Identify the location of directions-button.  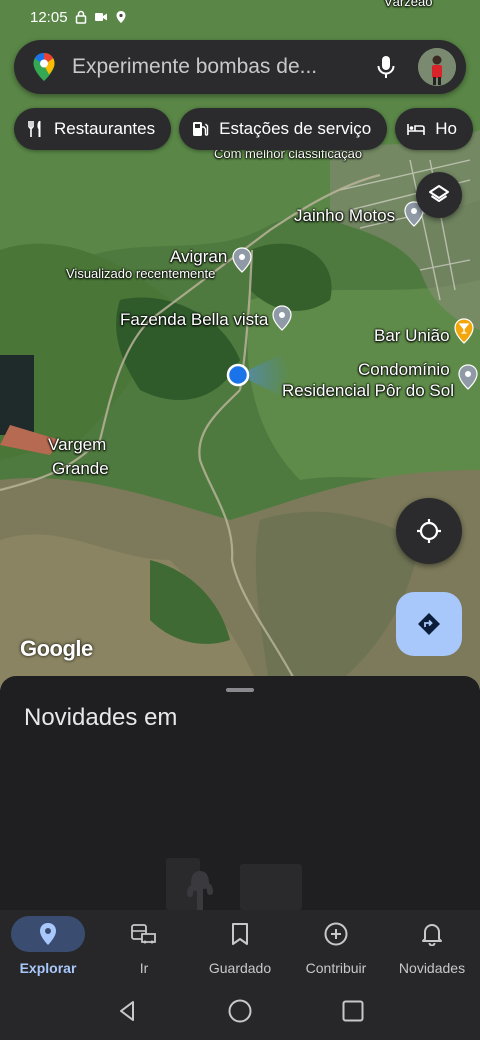
(429, 624).